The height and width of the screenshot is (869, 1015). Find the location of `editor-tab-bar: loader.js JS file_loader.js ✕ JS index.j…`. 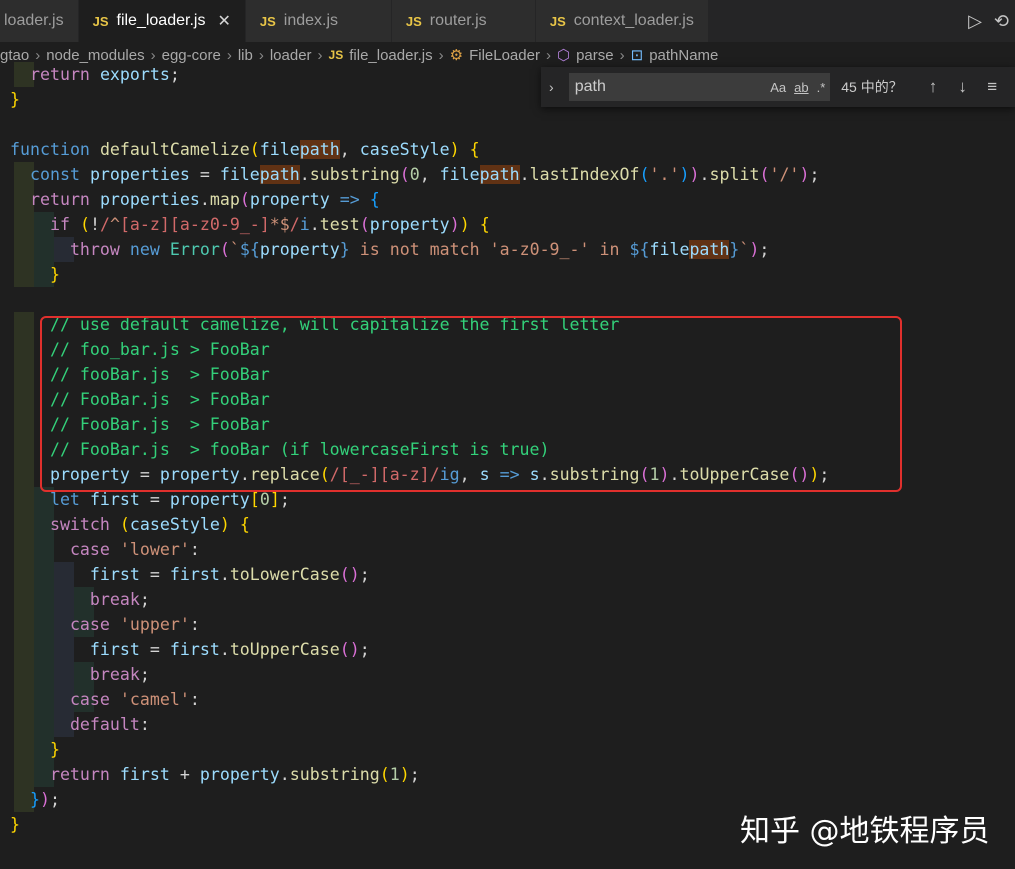

editor-tab-bar: loader.js JS file_loader.js ✕ JS index.j… is located at coordinates (507, 21).